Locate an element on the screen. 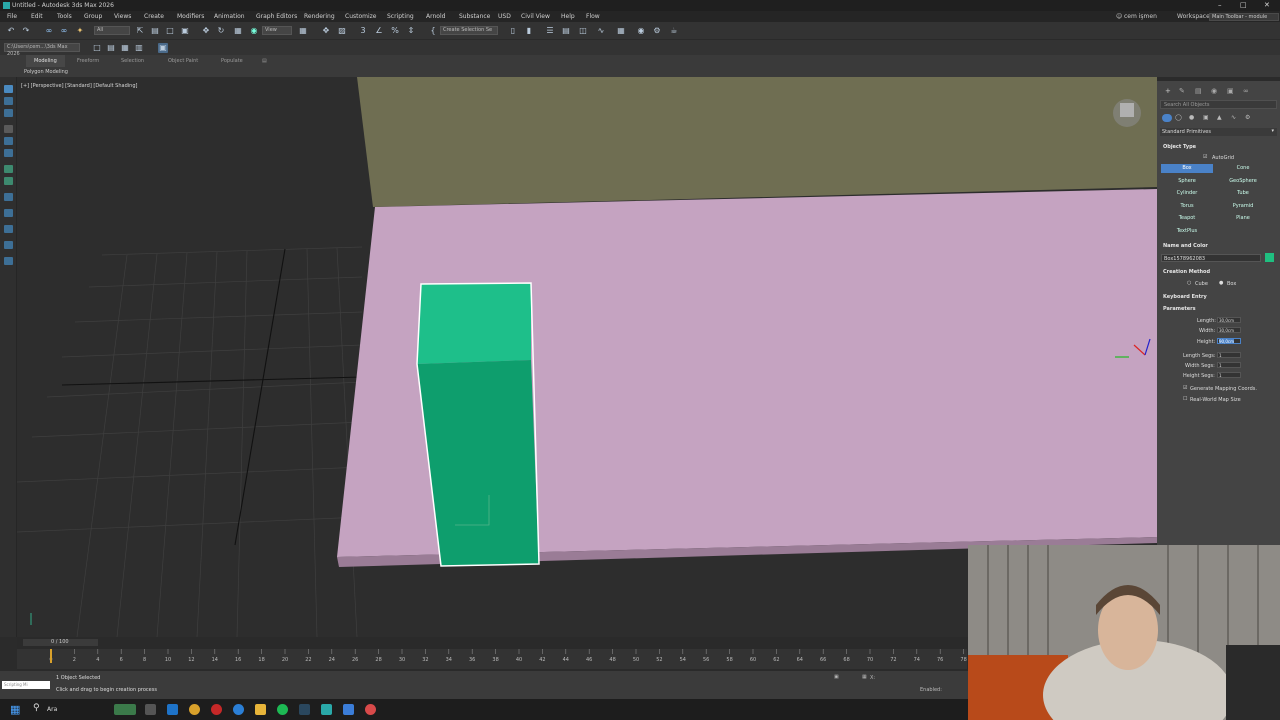 The height and width of the screenshot is (720, 1280). scale-icon: ▦ is located at coordinates (238, 31).